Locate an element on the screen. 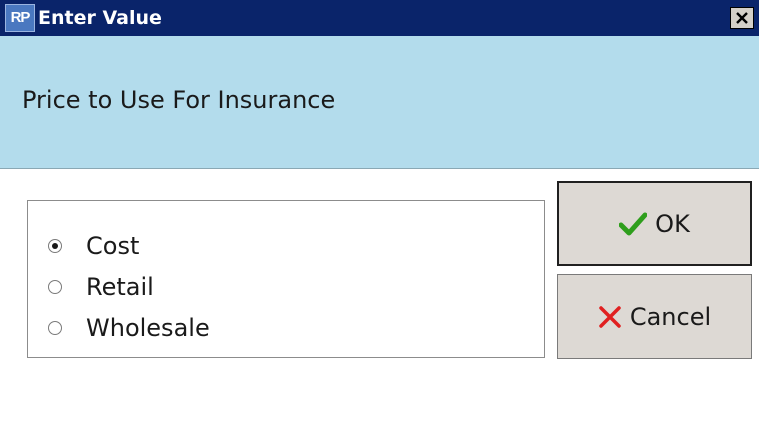 The width and height of the screenshot is (759, 448). close-icon is located at coordinates (742, 18).